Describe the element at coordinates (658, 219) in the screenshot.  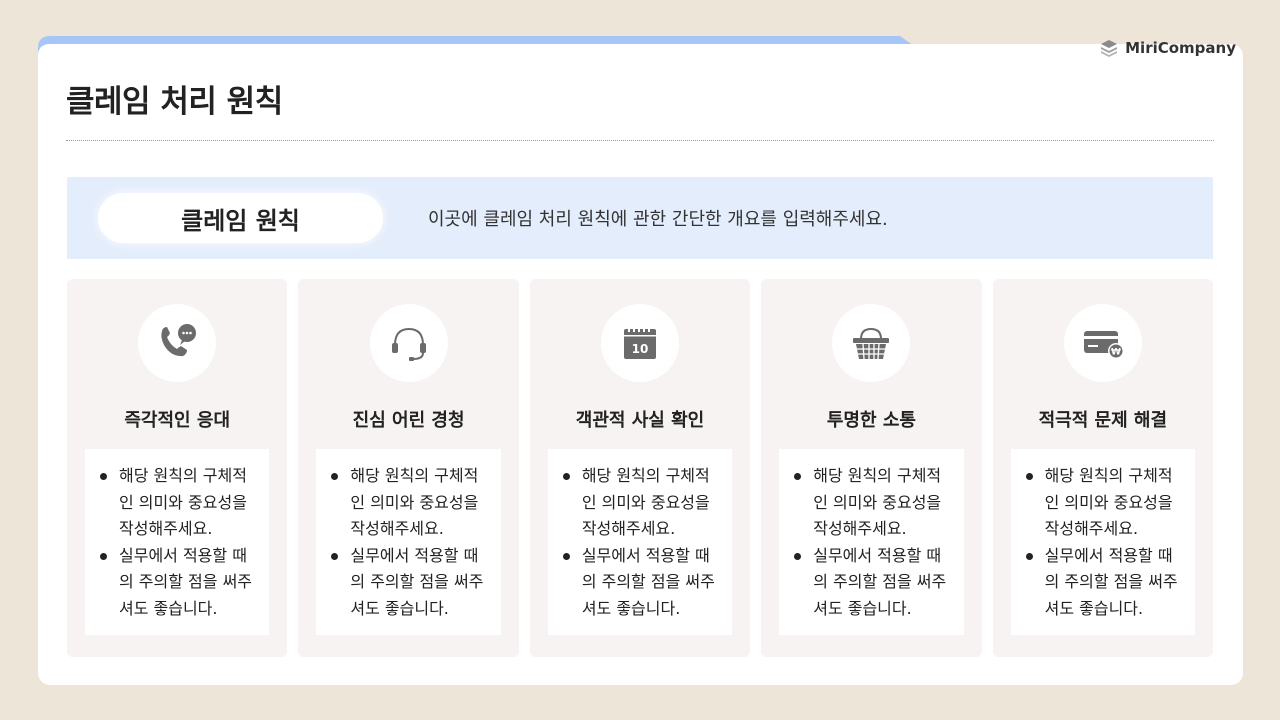
I see `banner-description: 이곳에 클레임 처리 원칙에 관한 간단한 개요를 입력해주세요.` at that location.